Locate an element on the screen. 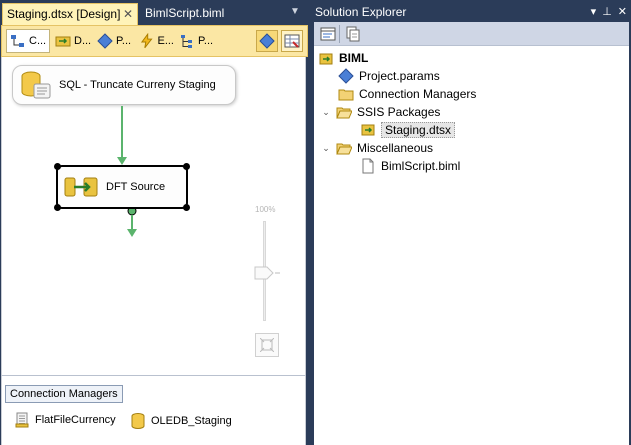 The height and width of the screenshot is (445, 631). tab-label: Staging.dtsx [Design] is located at coordinates (64, 14).